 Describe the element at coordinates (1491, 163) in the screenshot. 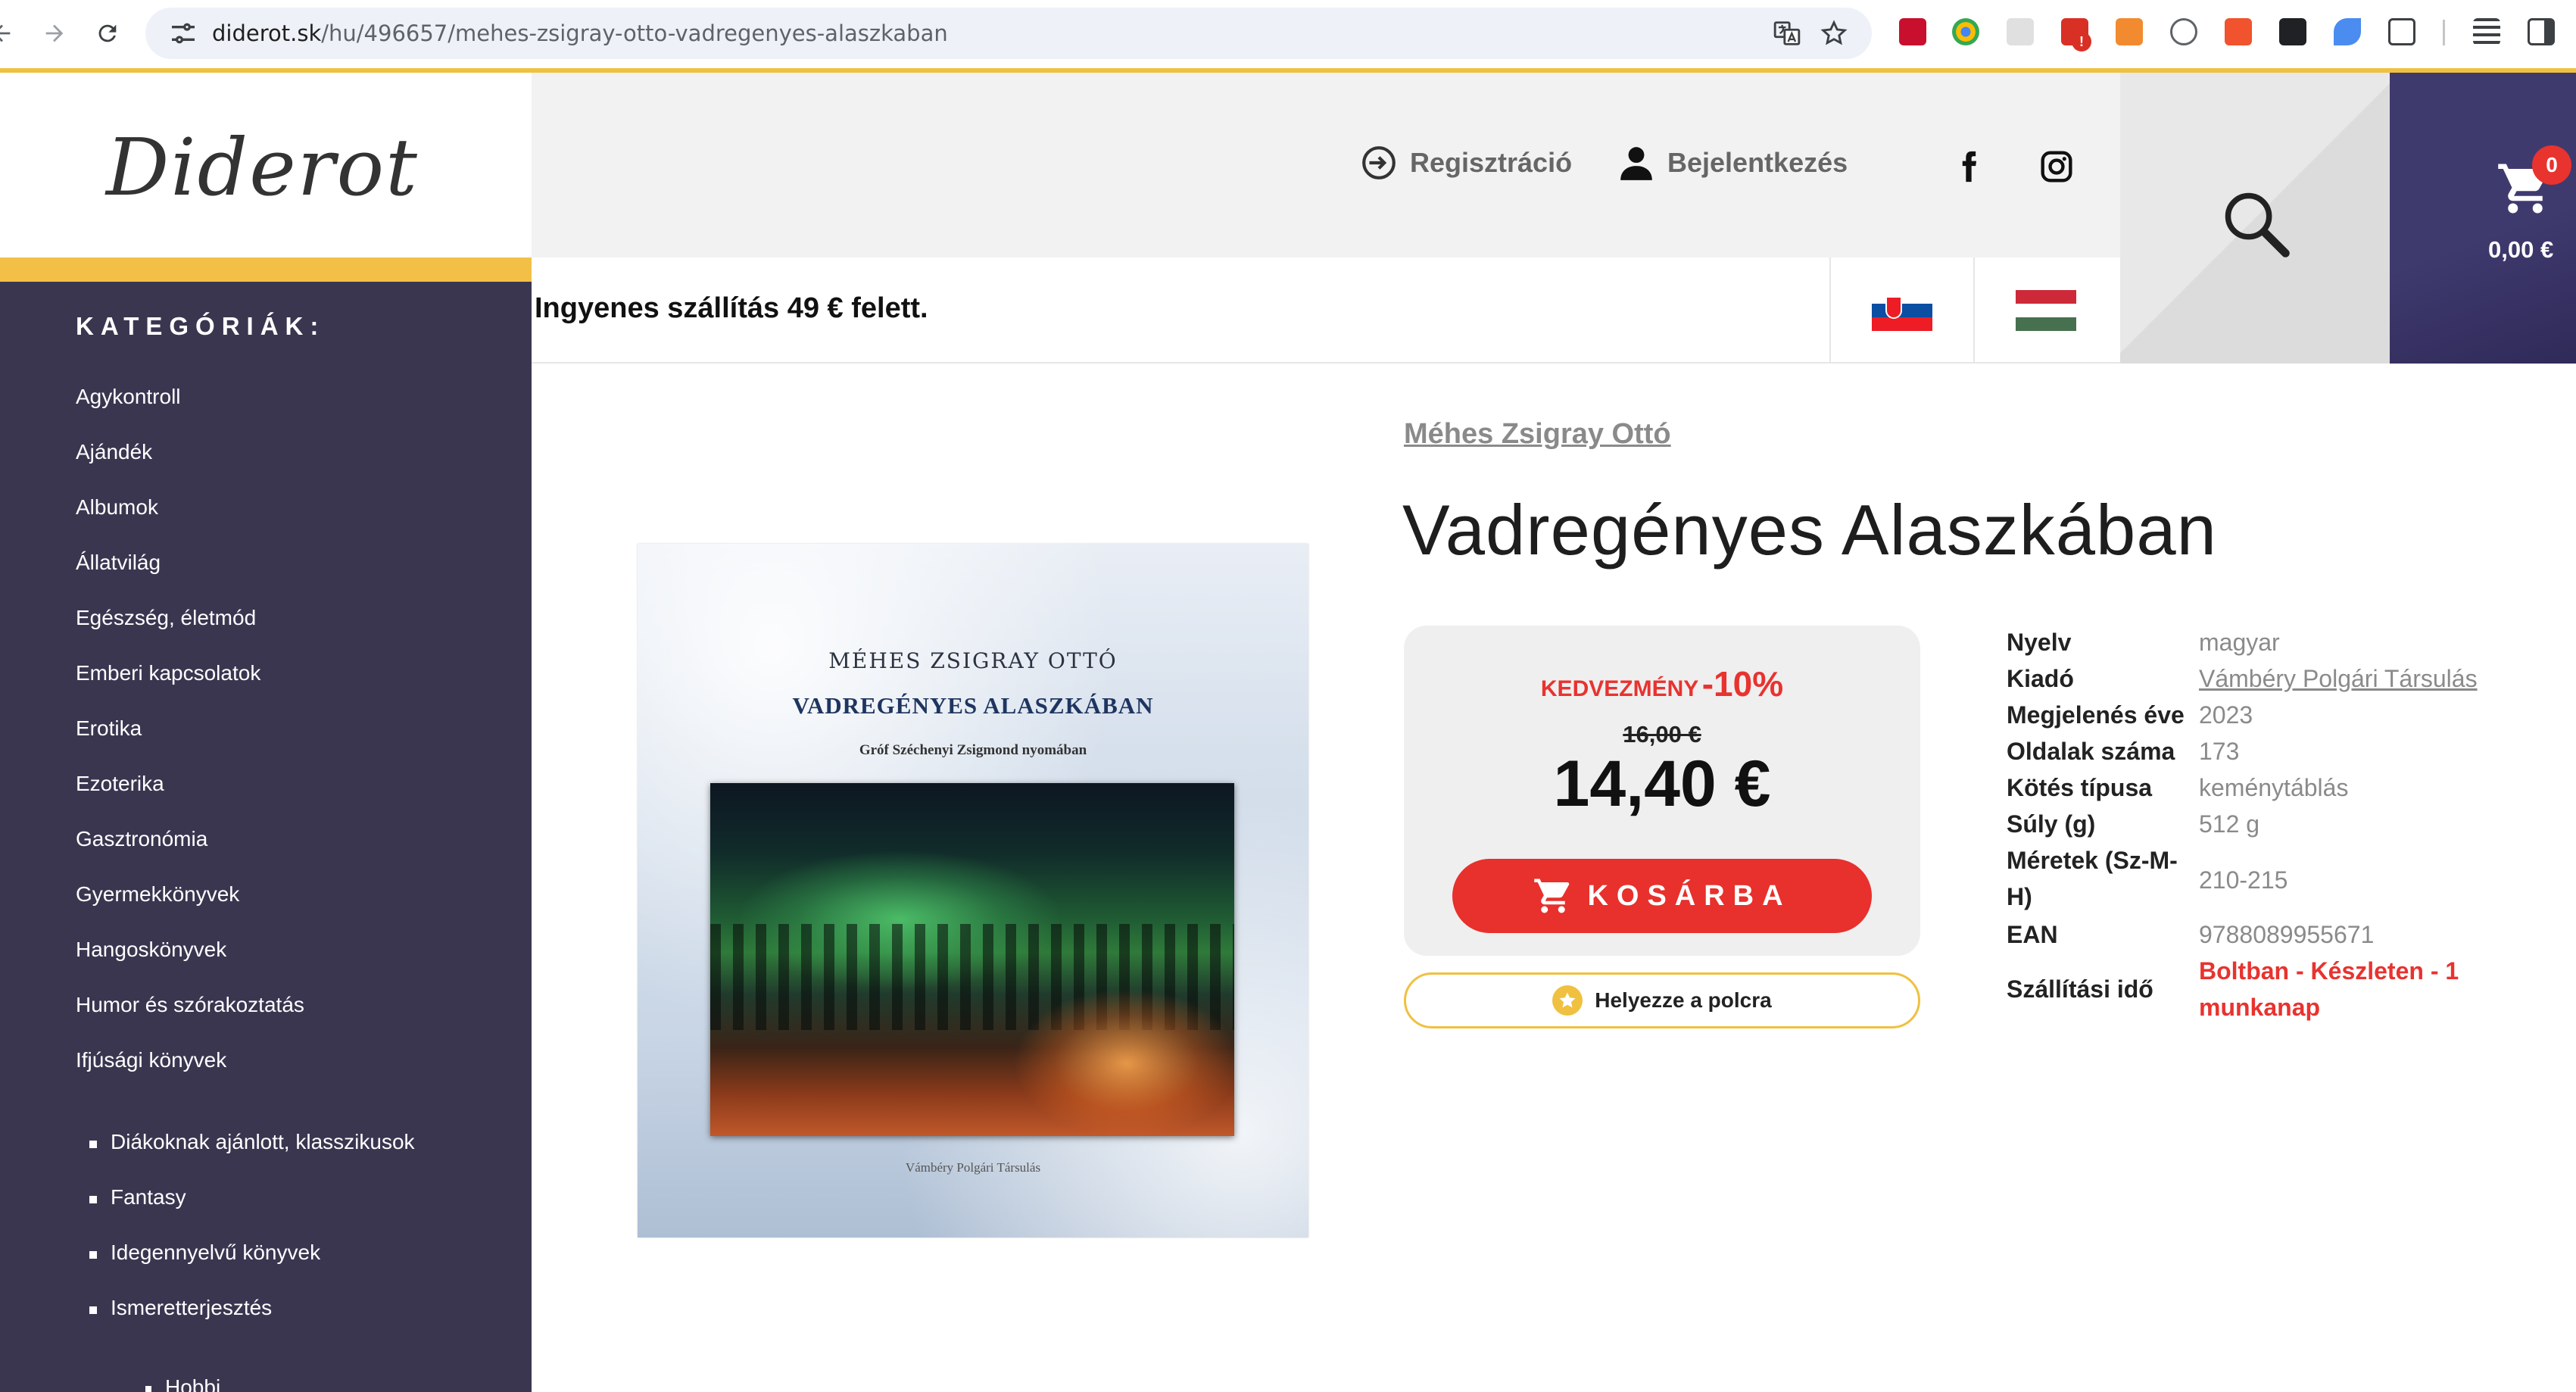

I see `register-label: Regisztráció` at that location.